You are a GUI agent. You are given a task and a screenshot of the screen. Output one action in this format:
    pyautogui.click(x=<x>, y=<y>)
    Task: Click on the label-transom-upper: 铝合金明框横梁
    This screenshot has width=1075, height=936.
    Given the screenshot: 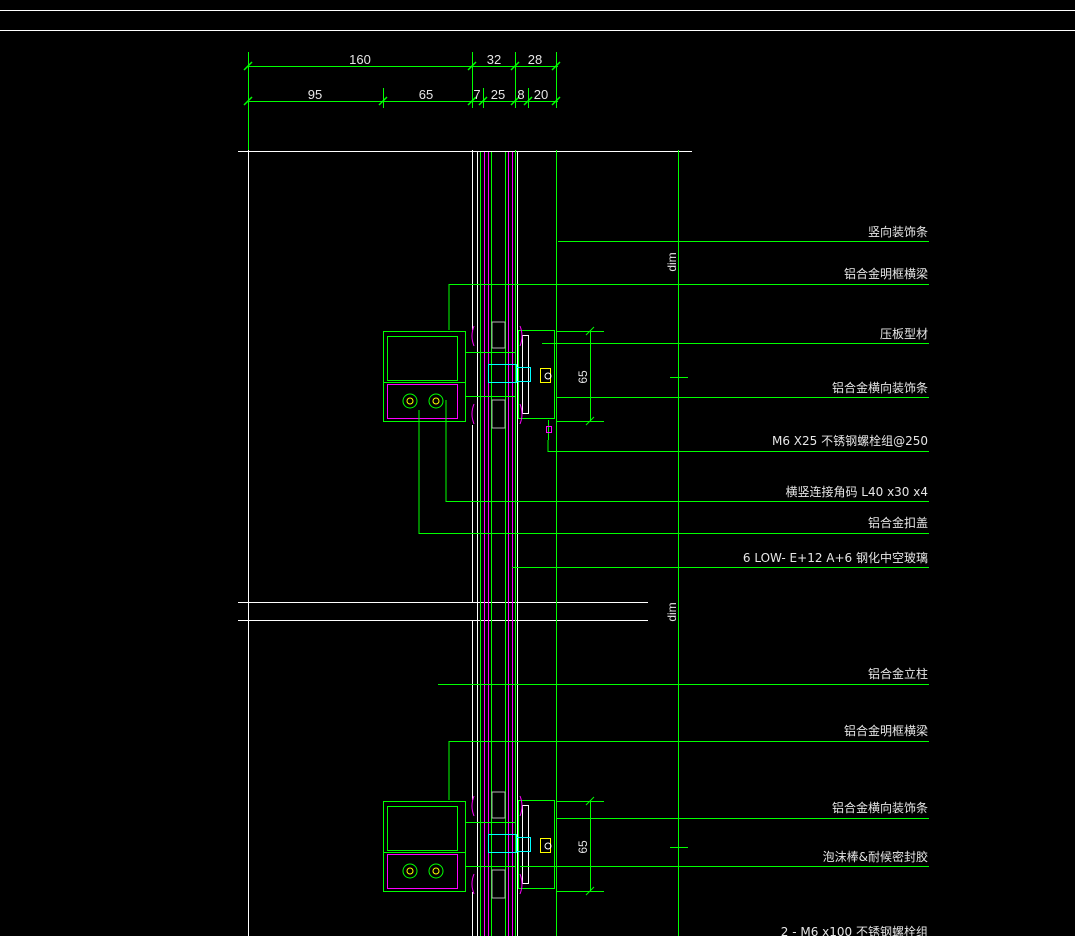 What is the action you would take?
    pyautogui.click(x=886, y=273)
    